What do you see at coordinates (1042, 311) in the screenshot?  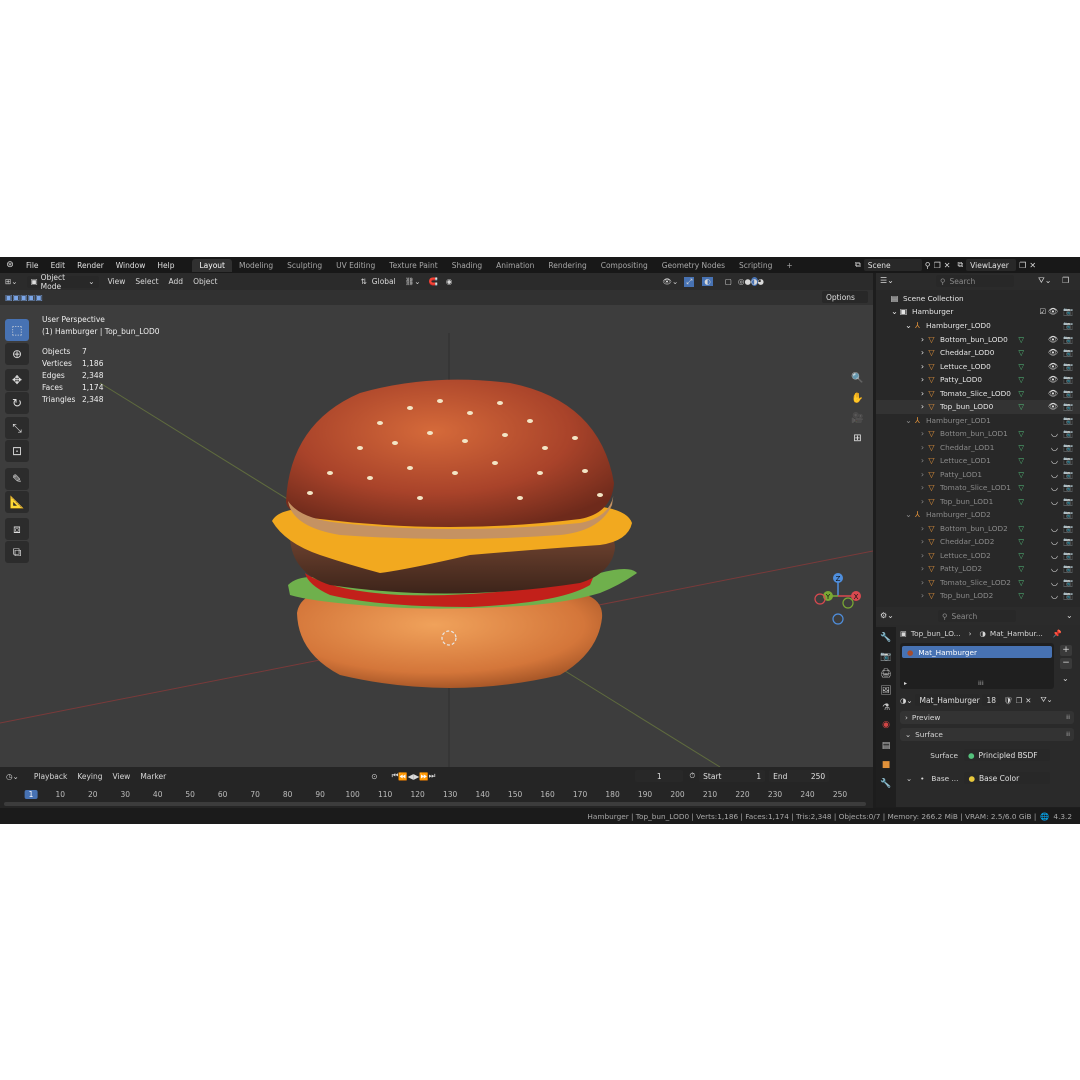 I see `checkbox-icon: ☑` at bounding box center [1042, 311].